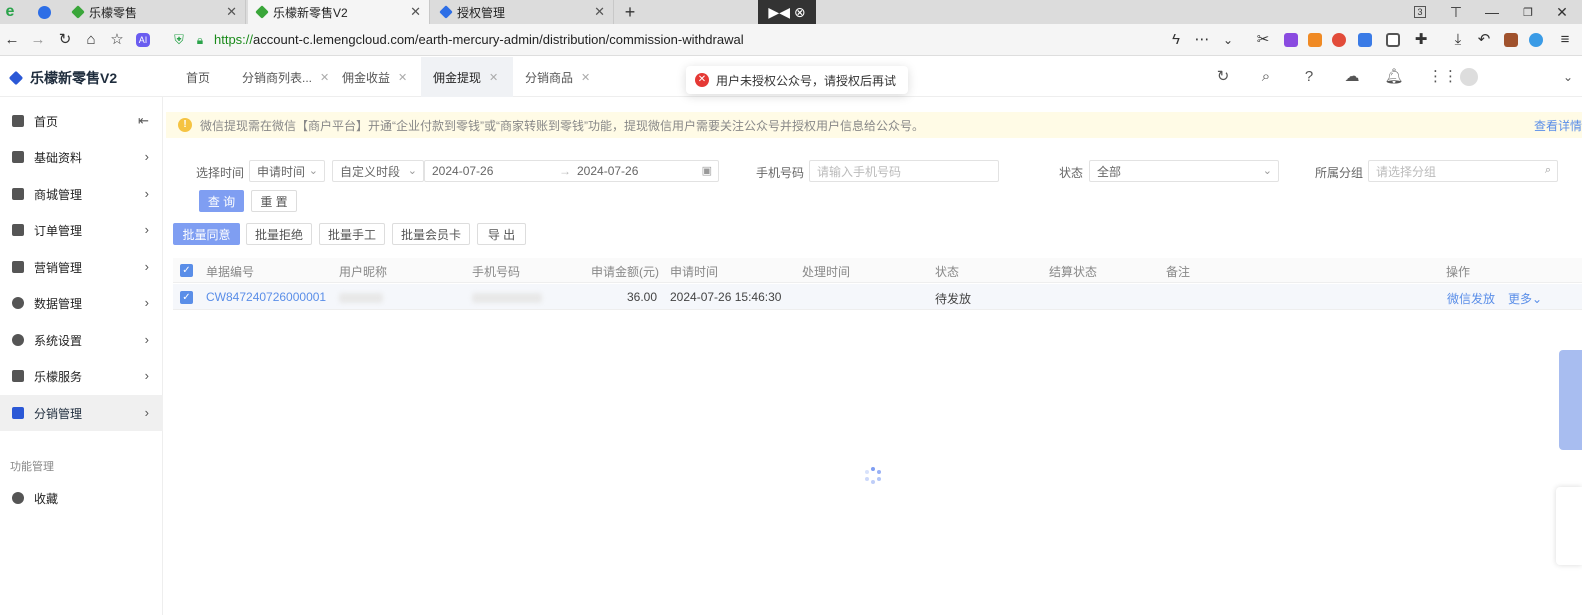 The image size is (1582, 615). What do you see at coordinates (1365, 40) in the screenshot?
I see `mail-icon` at bounding box center [1365, 40].